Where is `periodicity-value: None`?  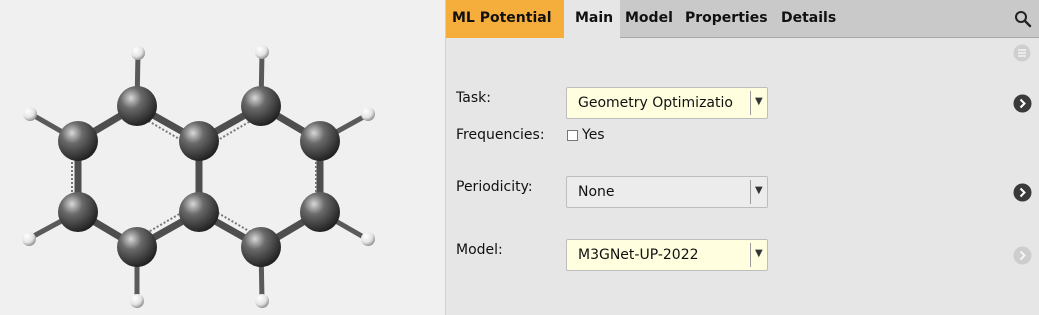
periodicity-value: None is located at coordinates (596, 192).